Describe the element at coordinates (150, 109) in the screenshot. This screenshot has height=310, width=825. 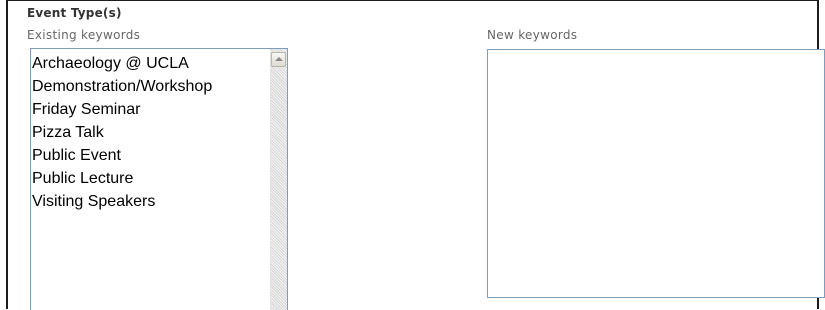
I see `list-option: Friday Seminar` at that location.